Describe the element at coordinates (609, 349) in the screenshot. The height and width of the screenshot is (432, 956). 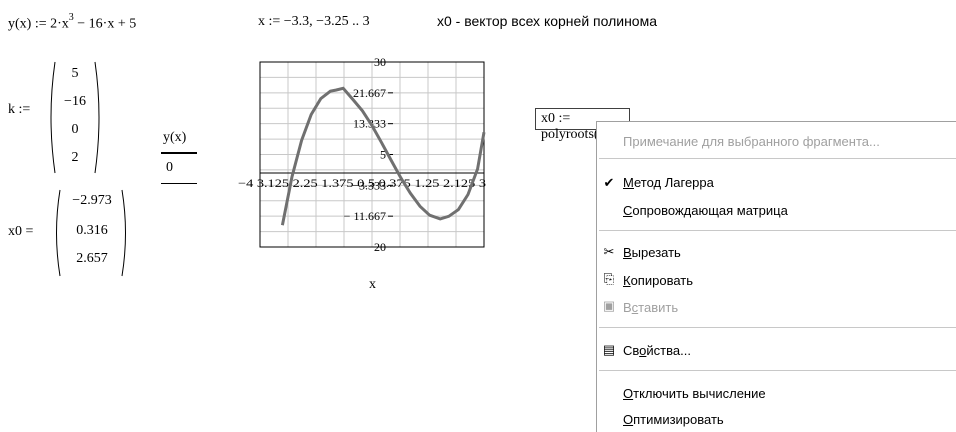
I see `properties-icon: ▤` at that location.